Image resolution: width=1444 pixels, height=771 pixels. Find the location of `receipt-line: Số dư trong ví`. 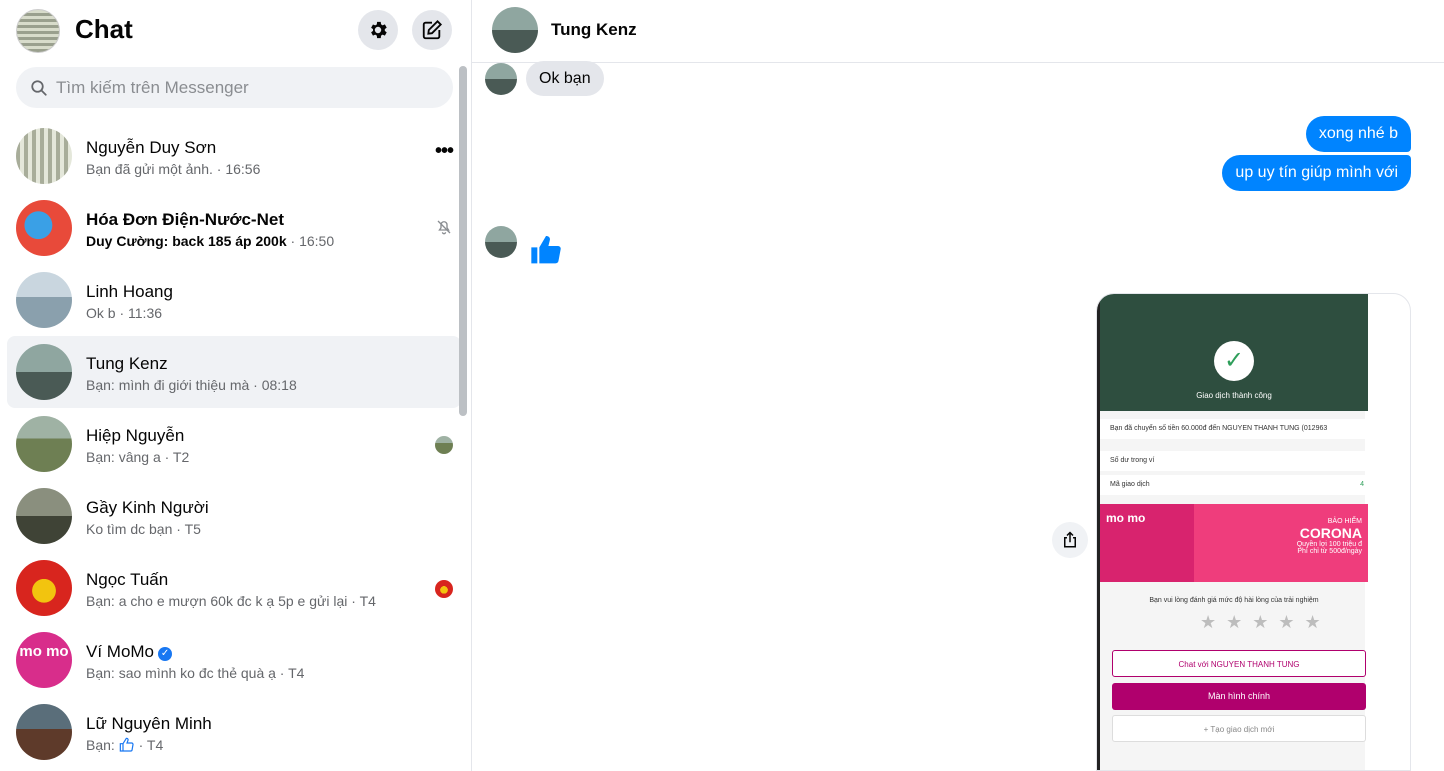

receipt-line: Số dư trong ví is located at coordinates (1234, 461).